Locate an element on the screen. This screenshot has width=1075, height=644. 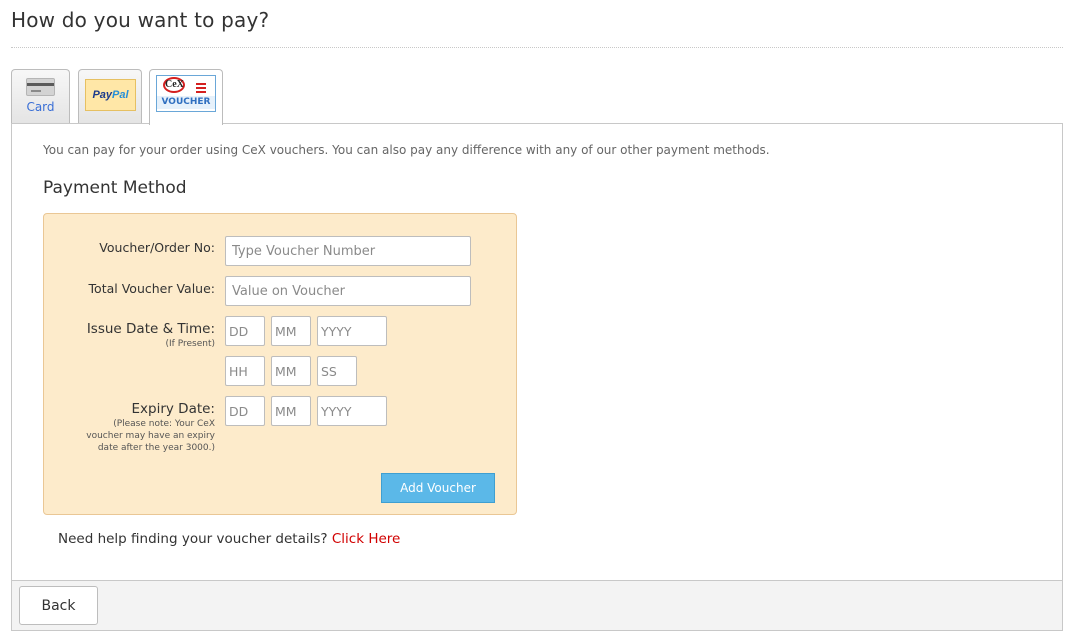
page-title: How do you want to pay? is located at coordinates (140, 20).